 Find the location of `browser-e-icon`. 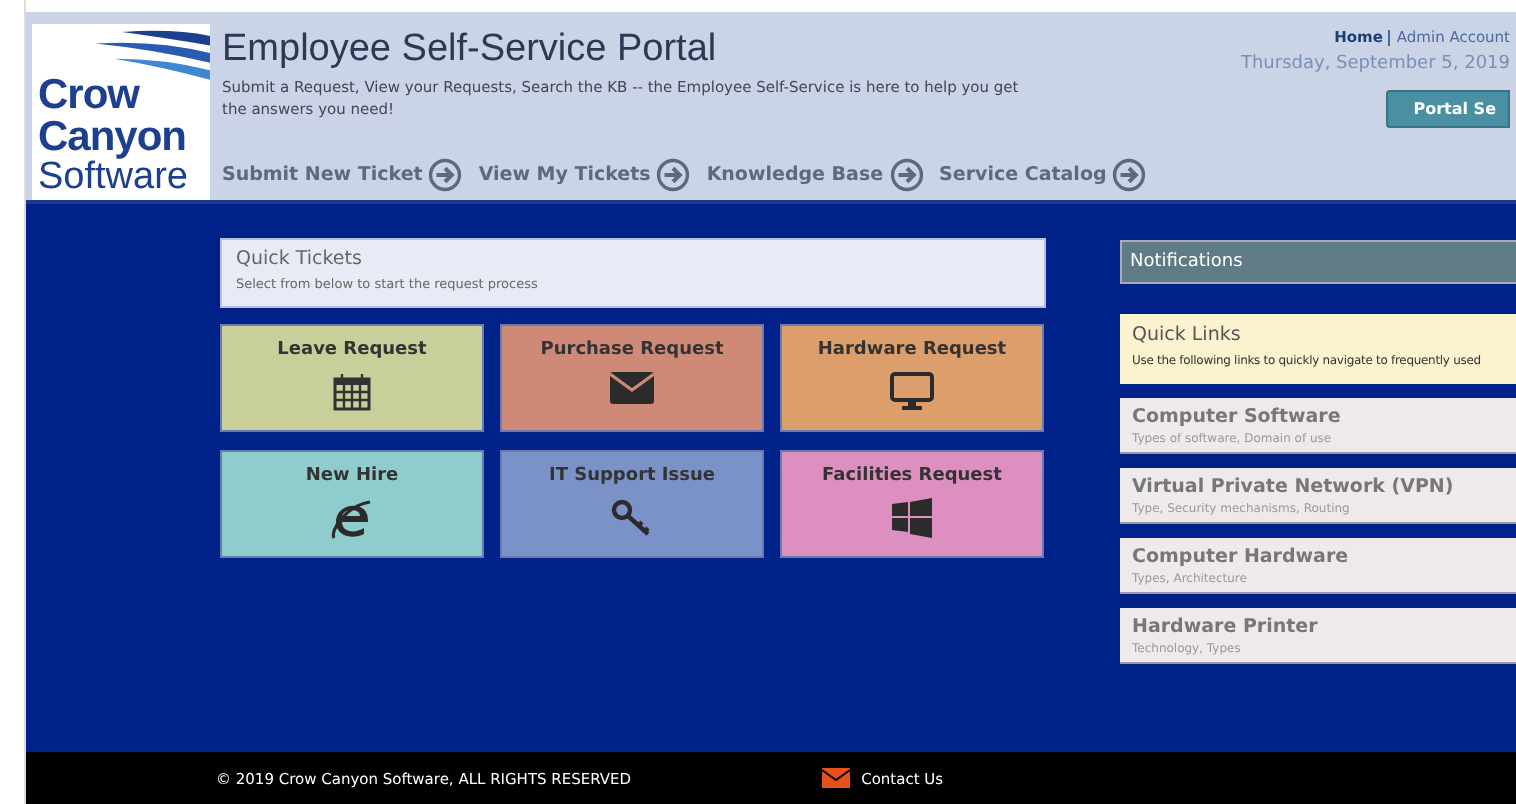

browser-e-icon is located at coordinates (352, 520).